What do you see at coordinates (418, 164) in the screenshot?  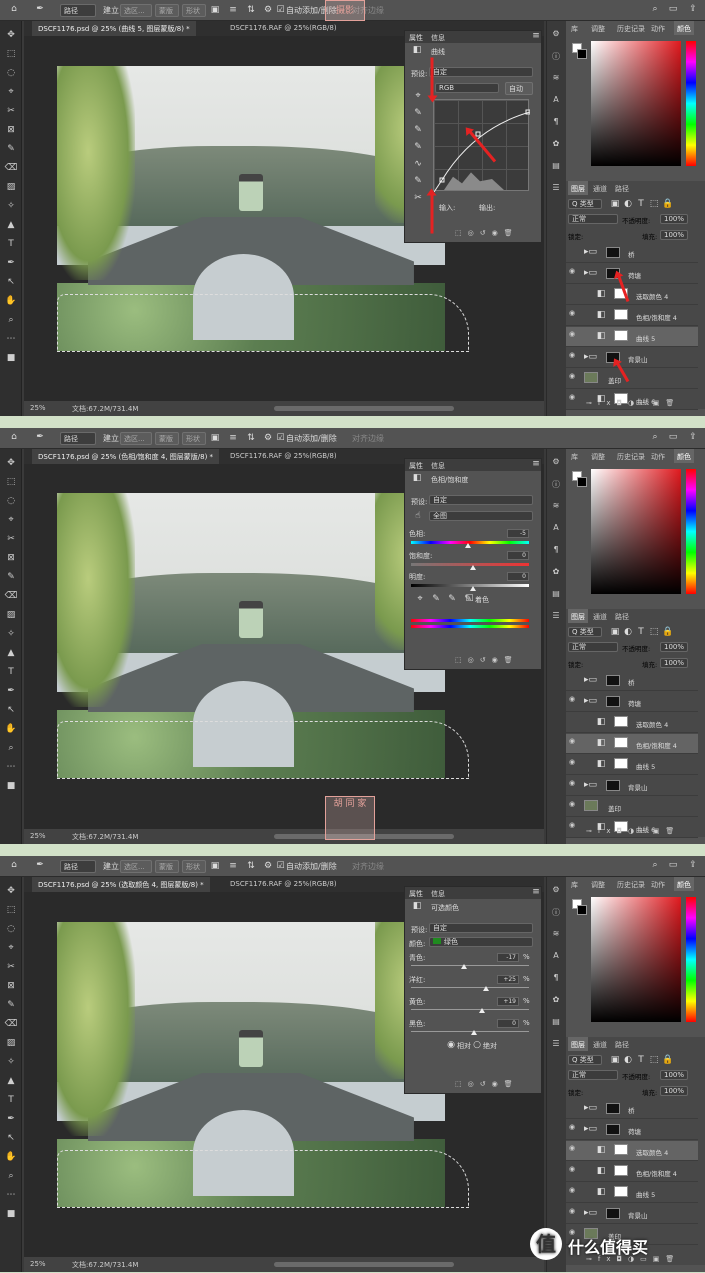 I see `curve-tool-icon-4: ∿` at bounding box center [418, 164].